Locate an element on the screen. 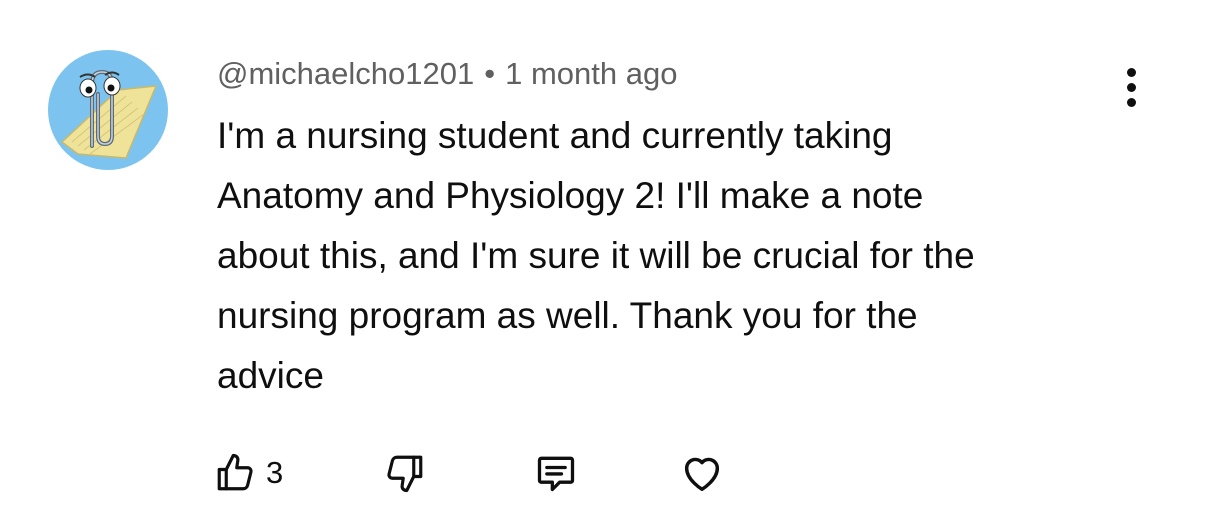 This screenshot has height=531, width=1206. avatar is located at coordinates (108, 110).